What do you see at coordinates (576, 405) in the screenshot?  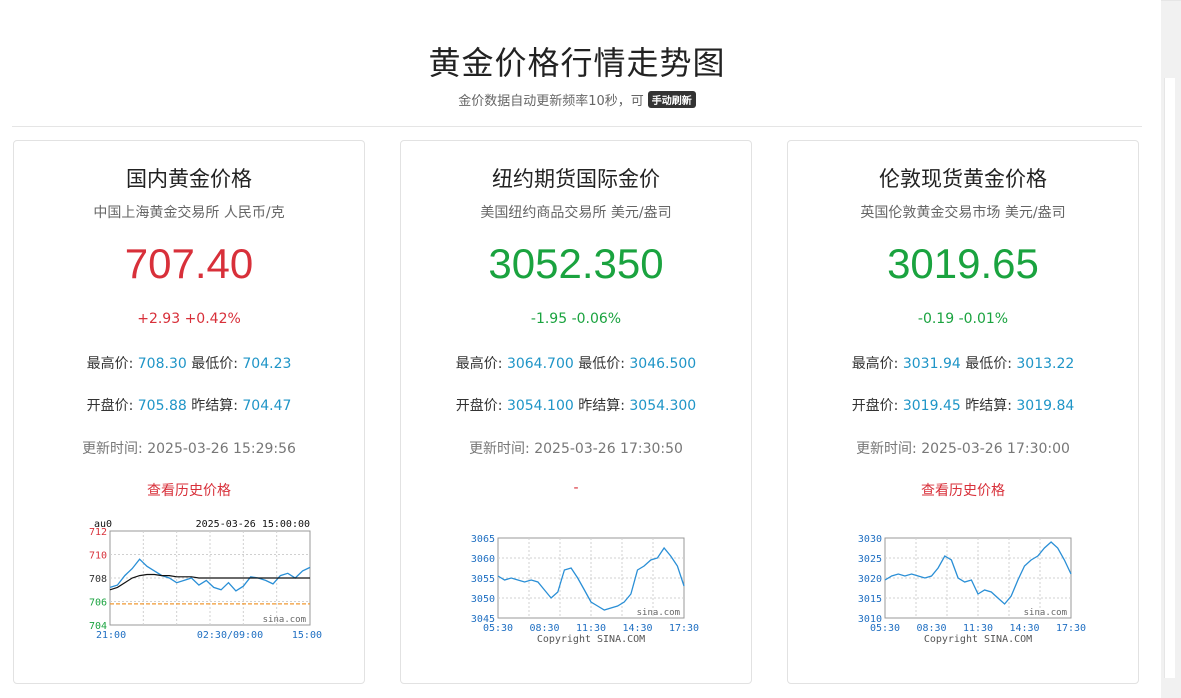 I see `open-settle-row: 开盘价: 3054.100 昨结算: 3054.300` at bounding box center [576, 405].